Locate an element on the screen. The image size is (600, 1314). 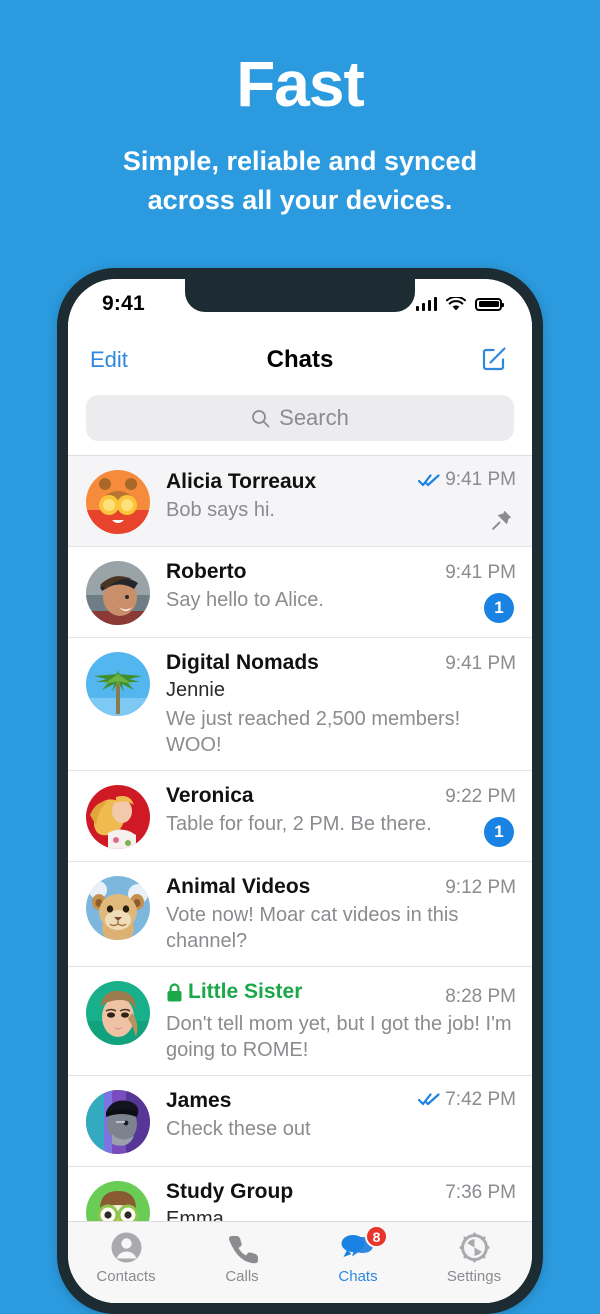
tab-chats: 8 Chats is located at coordinates (358, 1262).